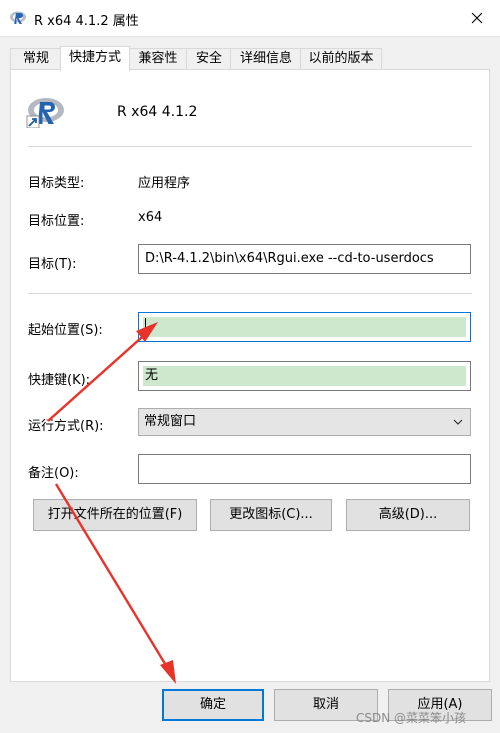 The width and height of the screenshot is (500, 733). I want to click on run-label: 运行方式(R):, so click(66, 426).